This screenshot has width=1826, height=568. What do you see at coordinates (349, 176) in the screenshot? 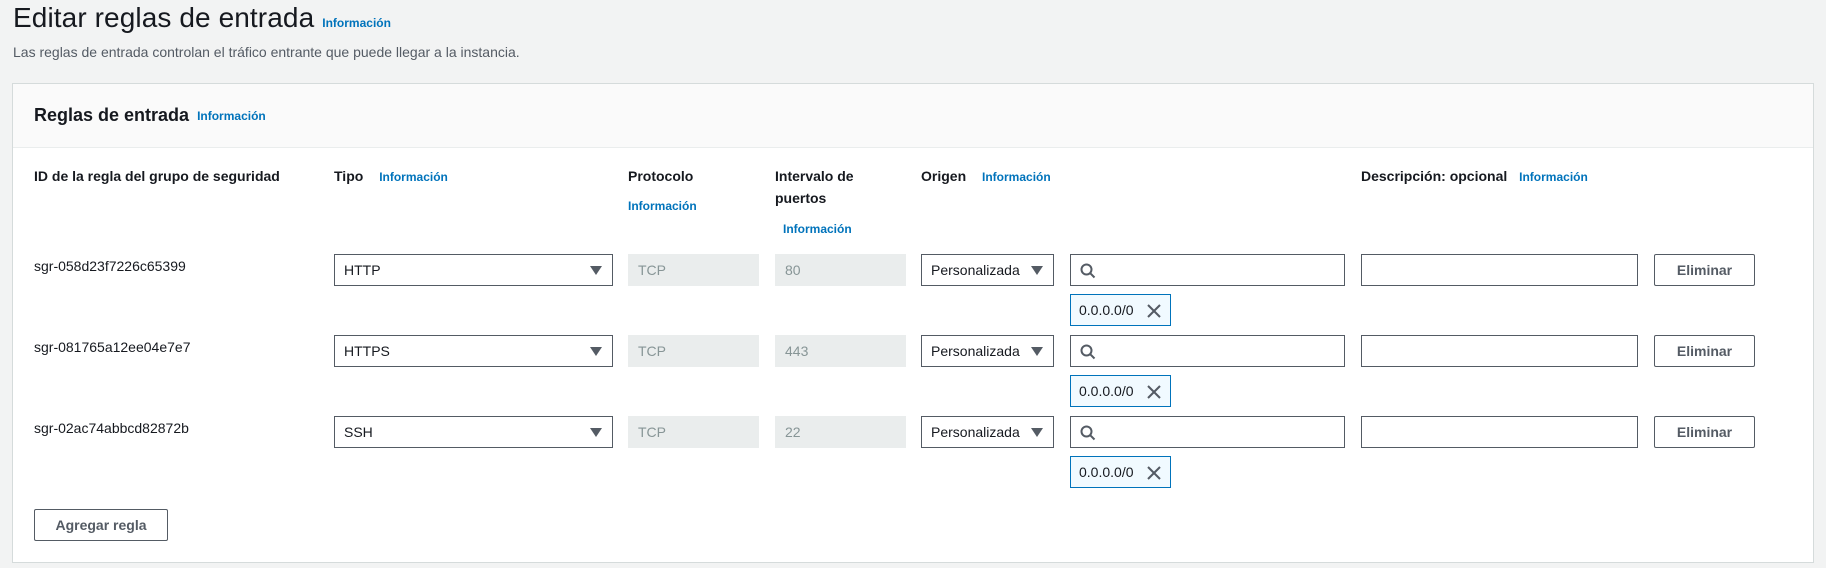
I see `column-header-type-label: Tipo` at bounding box center [349, 176].